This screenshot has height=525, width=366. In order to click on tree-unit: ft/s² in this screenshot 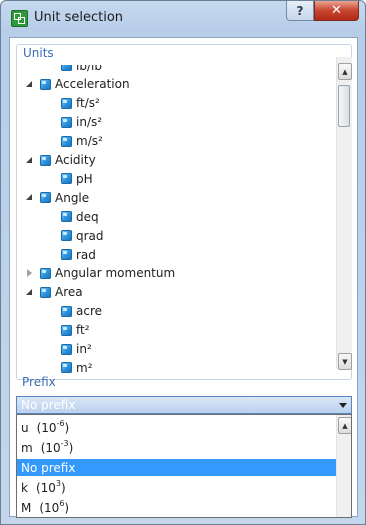, I will do `click(80, 103)`.